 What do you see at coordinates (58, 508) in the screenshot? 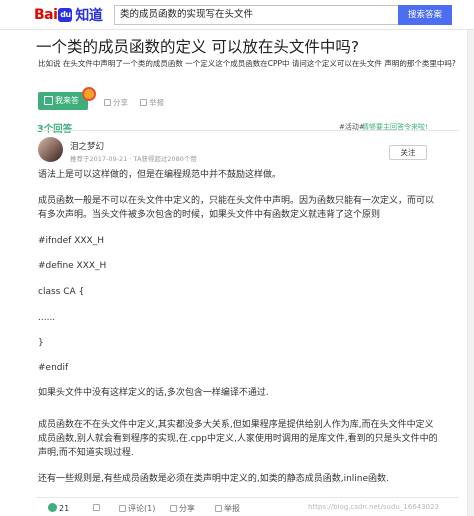
I see `like-button: 21` at bounding box center [58, 508].